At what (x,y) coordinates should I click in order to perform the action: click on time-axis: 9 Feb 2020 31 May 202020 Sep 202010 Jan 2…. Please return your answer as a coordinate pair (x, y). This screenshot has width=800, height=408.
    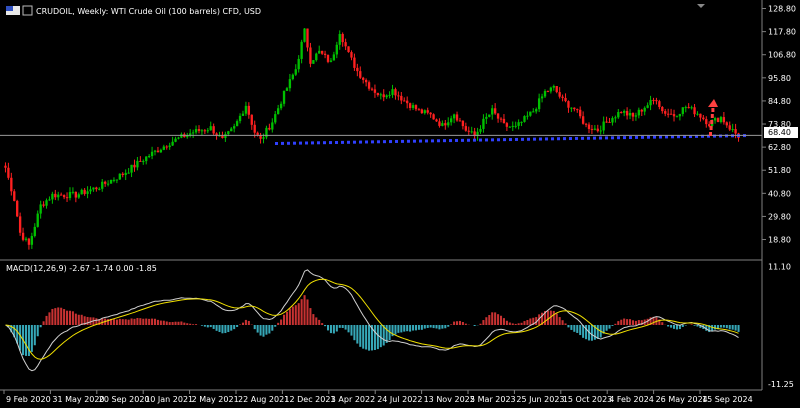
    Looking at the image, I should click on (381, 396).